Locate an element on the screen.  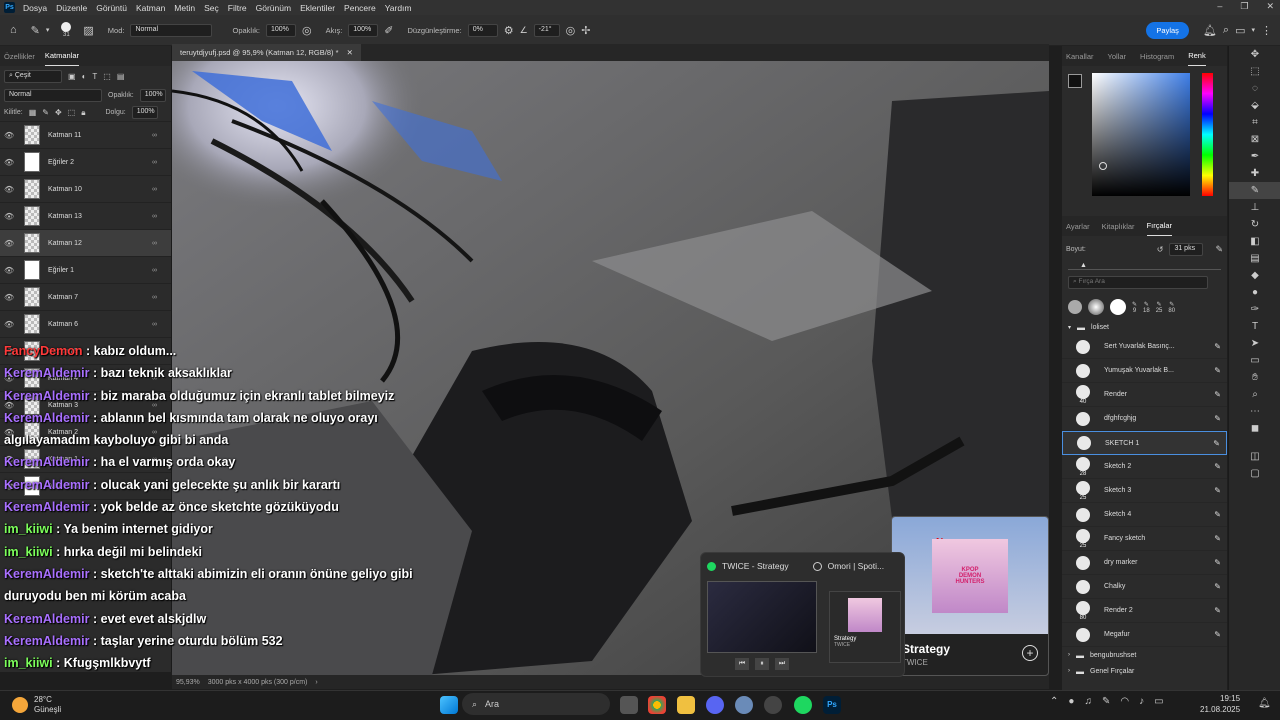
chevron-up-icon: ⌃ is located at coordinates (1054, 701).